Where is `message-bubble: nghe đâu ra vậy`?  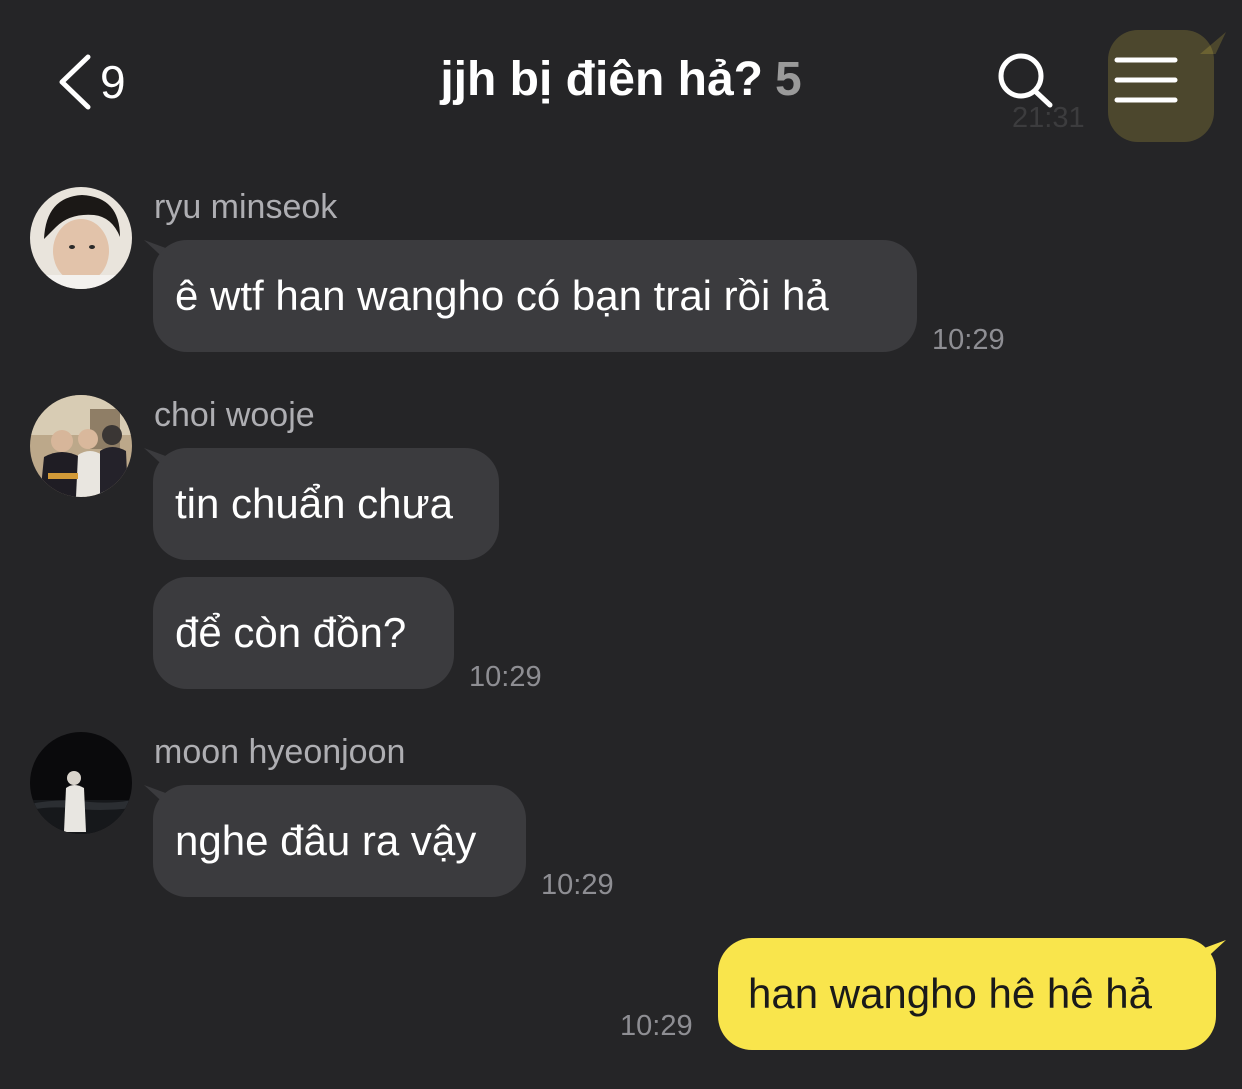
message-bubble: nghe đâu ra vậy is located at coordinates (339, 841).